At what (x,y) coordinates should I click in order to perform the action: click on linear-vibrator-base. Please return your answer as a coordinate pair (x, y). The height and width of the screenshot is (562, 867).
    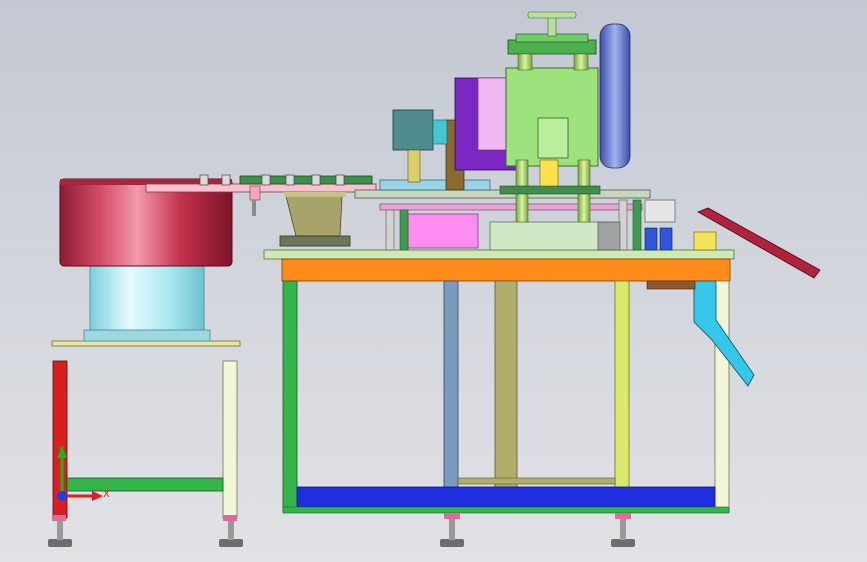
    Looking at the image, I should click on (315, 241).